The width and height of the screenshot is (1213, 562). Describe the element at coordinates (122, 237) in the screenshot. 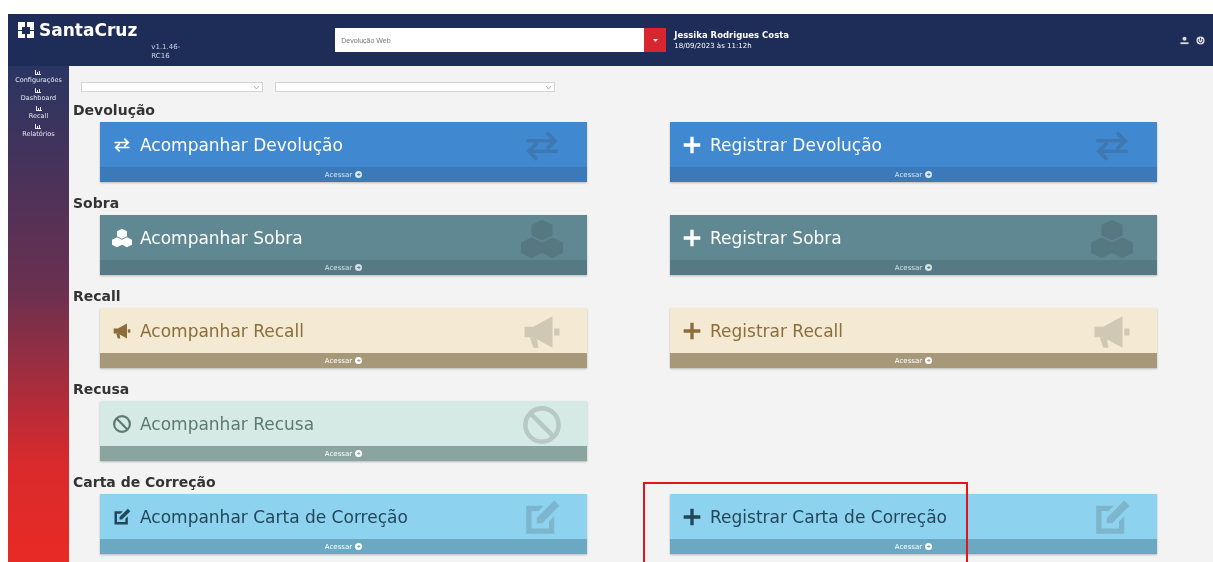

I see `cubes-icon` at that location.